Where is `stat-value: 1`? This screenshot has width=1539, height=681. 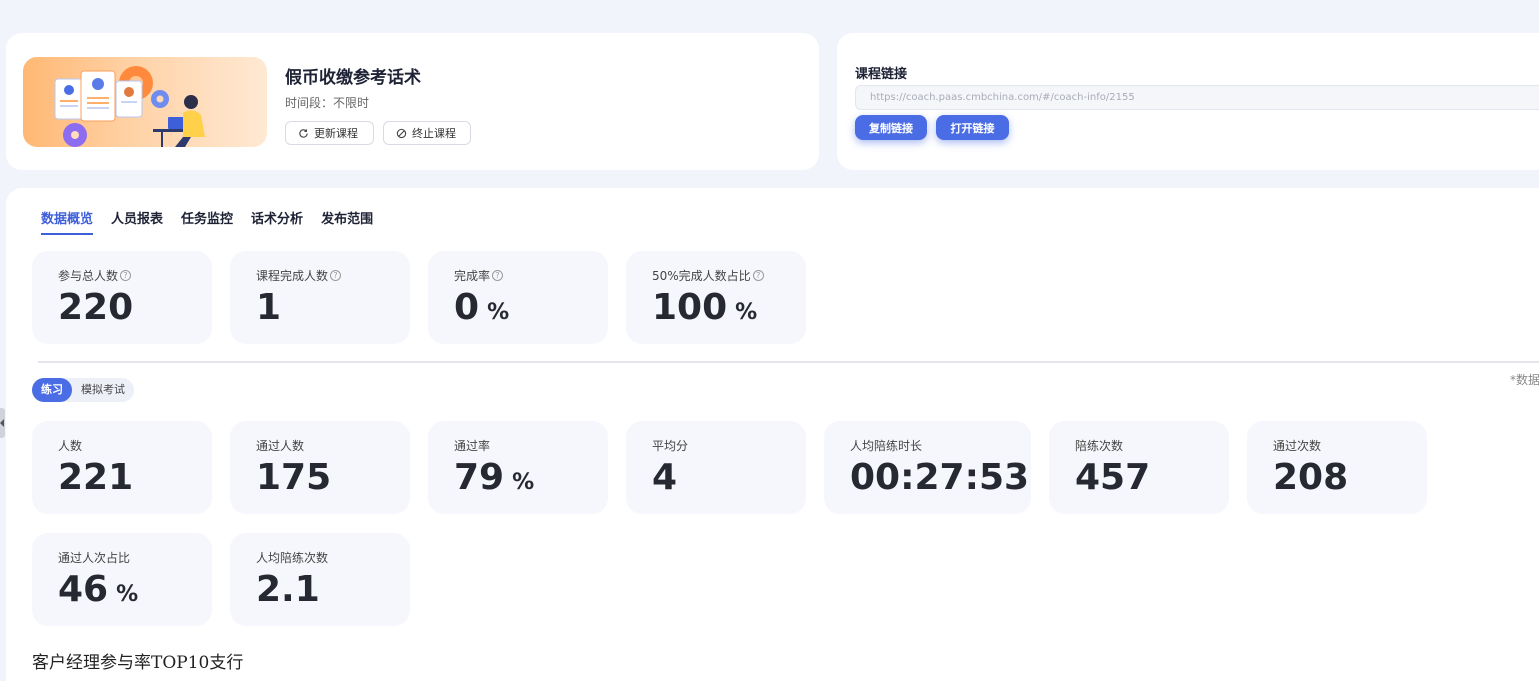 stat-value: 1 is located at coordinates (268, 307).